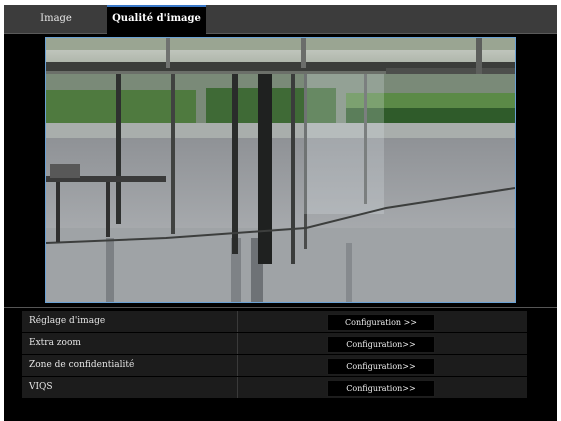  Describe the element at coordinates (41, 387) in the screenshot. I see `setting-label: VIQS` at that location.